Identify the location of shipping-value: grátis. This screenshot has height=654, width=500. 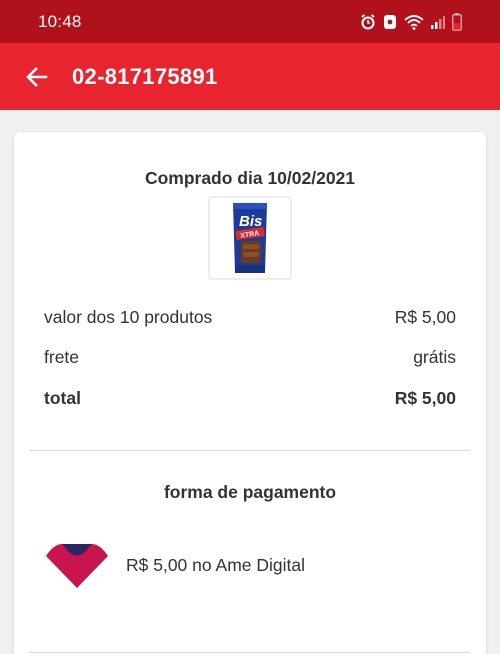
(434, 357).